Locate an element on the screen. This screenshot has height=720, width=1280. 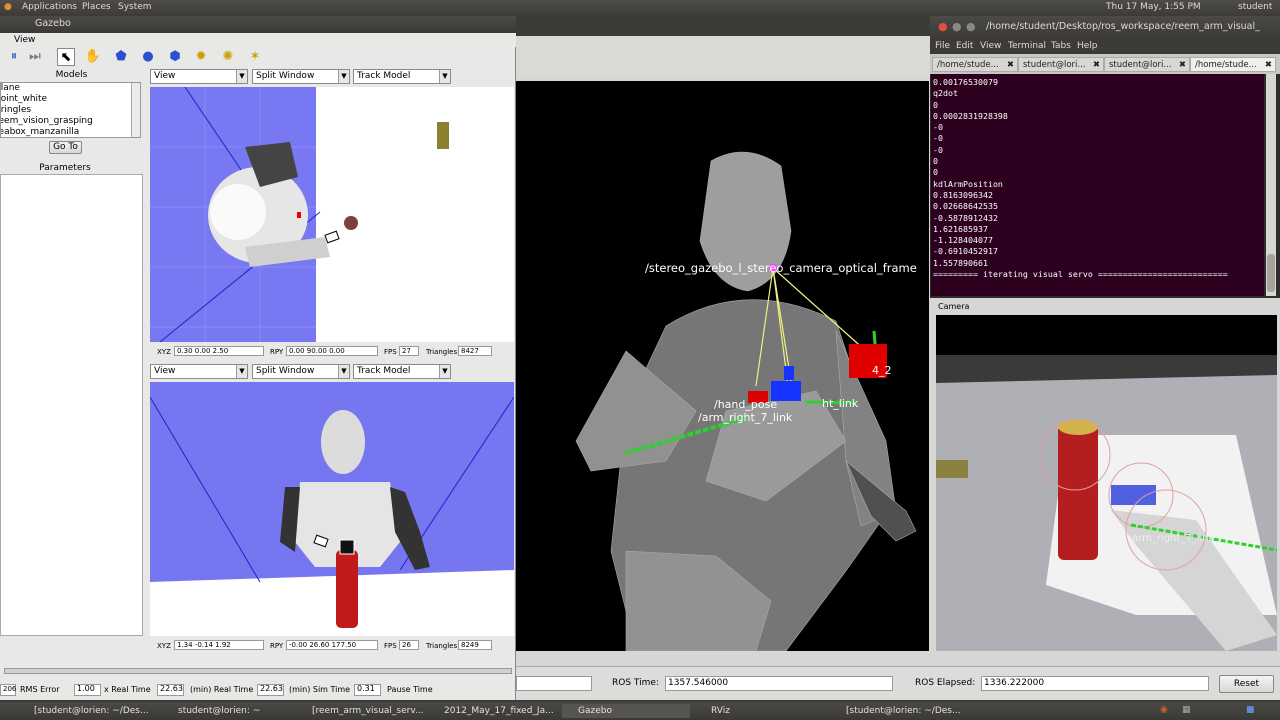
menu-terminal: Terminal is located at coordinates (1027, 46).